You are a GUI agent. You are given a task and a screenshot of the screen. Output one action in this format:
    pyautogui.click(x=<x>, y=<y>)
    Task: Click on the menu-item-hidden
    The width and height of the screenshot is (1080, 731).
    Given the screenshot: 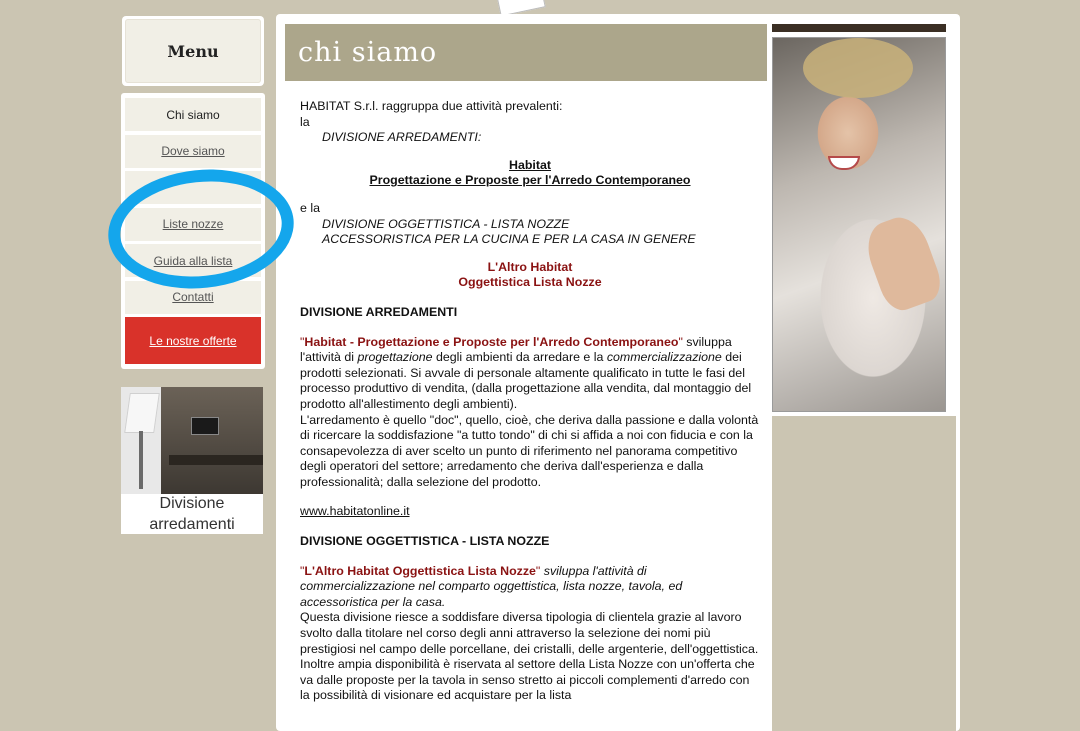 What is the action you would take?
    pyautogui.click(x=193, y=187)
    